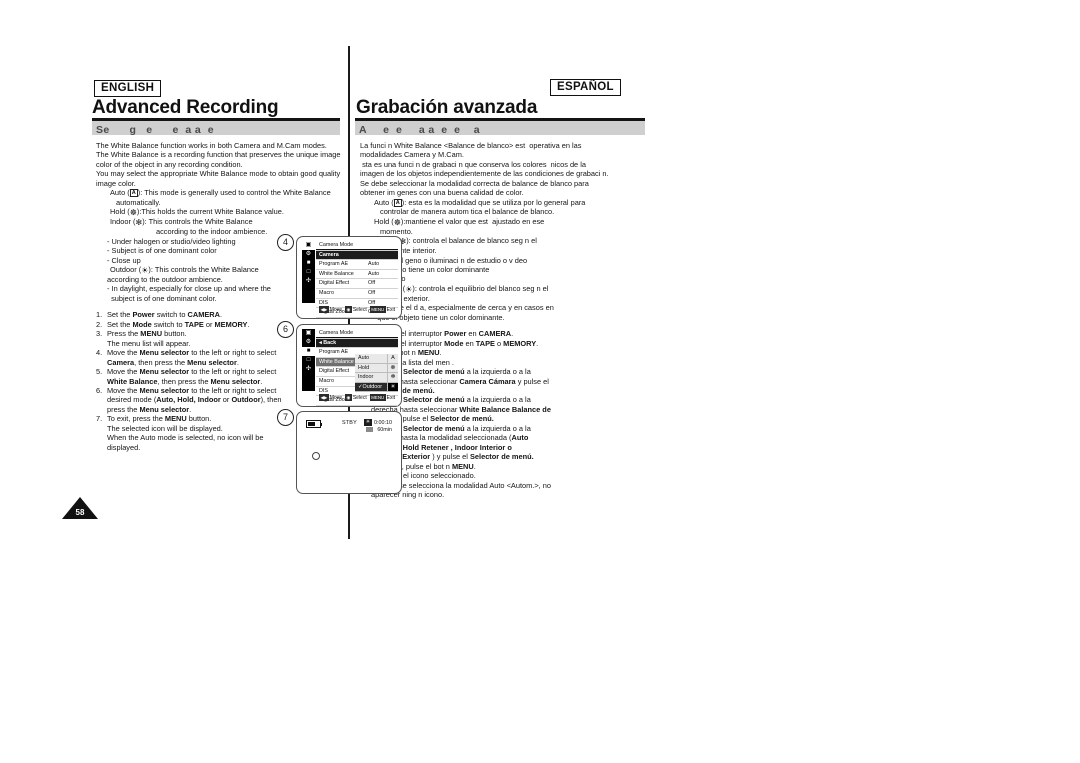 Image resolution: width=1080 pixels, height=763 pixels. Describe the element at coordinates (423, 466) in the screenshot. I see `step-text: Para salir, pulse el bot n MENU.` at that location.